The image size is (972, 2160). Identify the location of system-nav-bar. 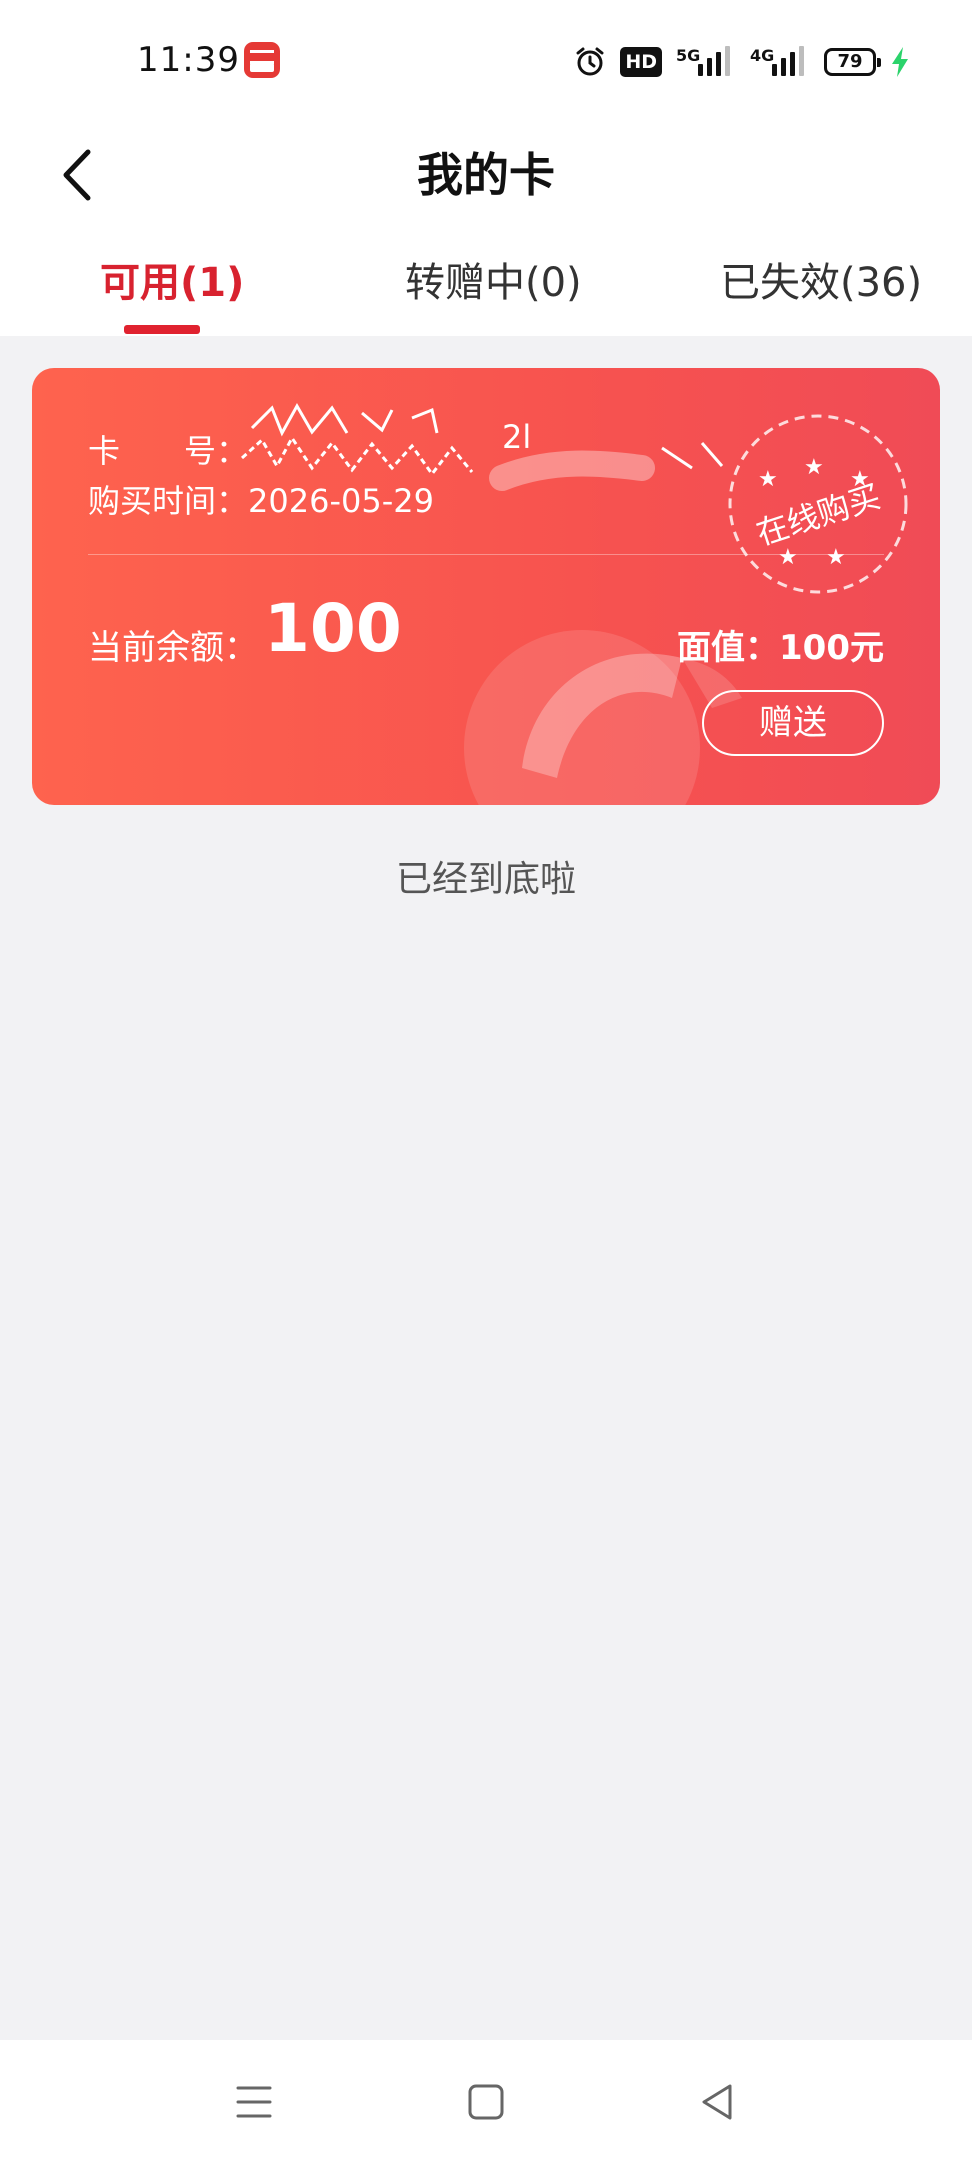
(486, 2100).